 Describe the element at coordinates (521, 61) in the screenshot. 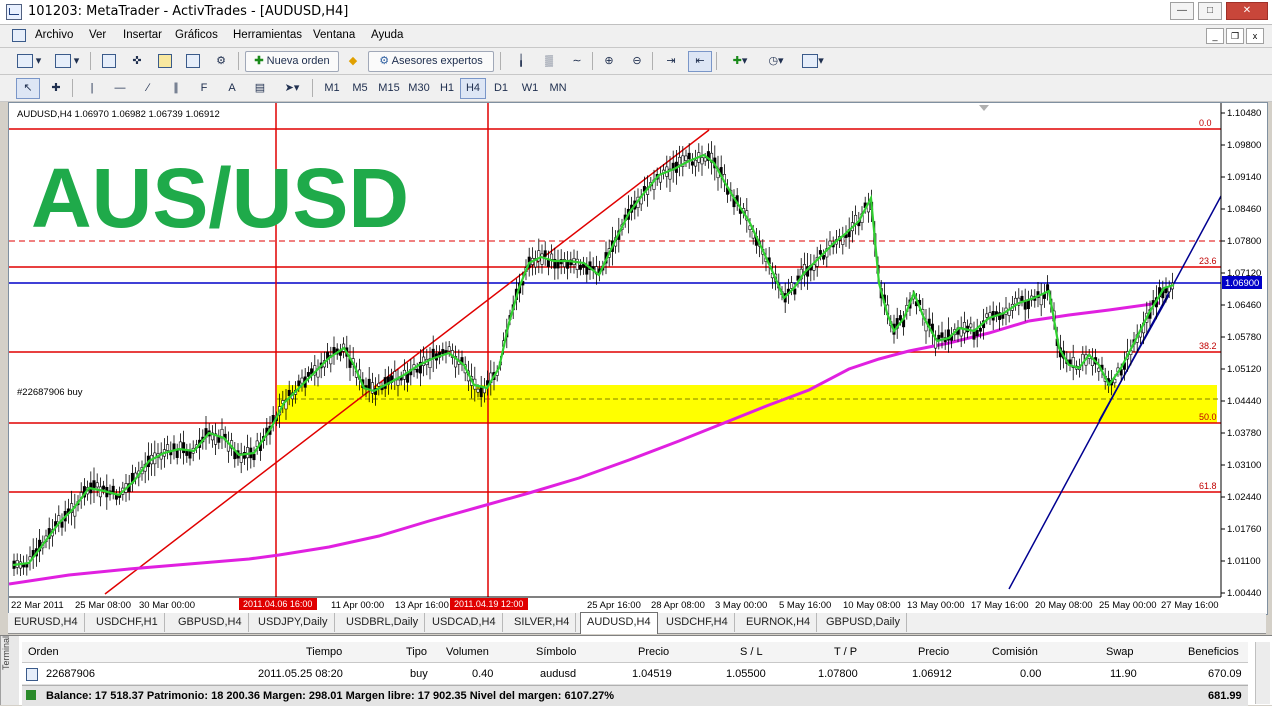

I see `bar-chart-icon: ╽` at that location.